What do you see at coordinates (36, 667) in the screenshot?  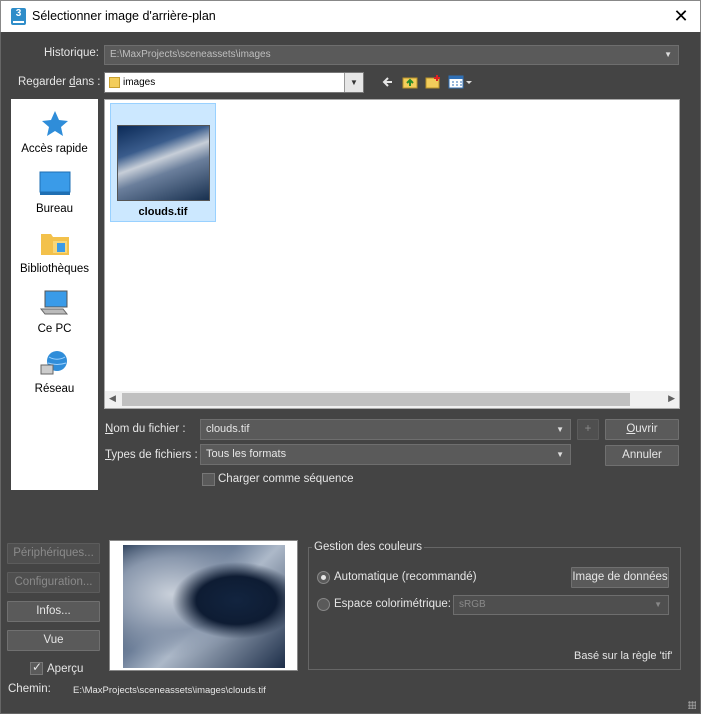 I see `preview-checkbox` at bounding box center [36, 667].